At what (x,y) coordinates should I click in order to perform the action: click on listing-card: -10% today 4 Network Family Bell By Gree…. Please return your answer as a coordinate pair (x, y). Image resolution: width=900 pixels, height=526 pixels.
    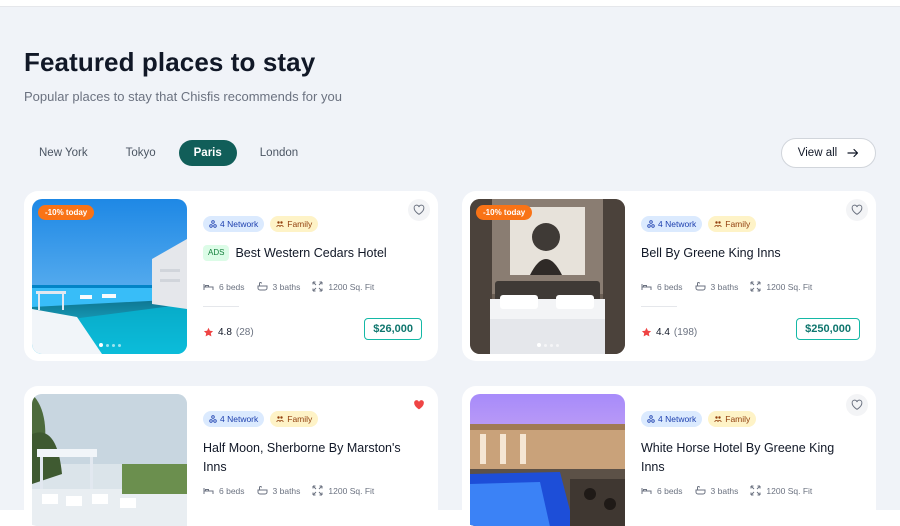
    Looking at the image, I should click on (669, 276).